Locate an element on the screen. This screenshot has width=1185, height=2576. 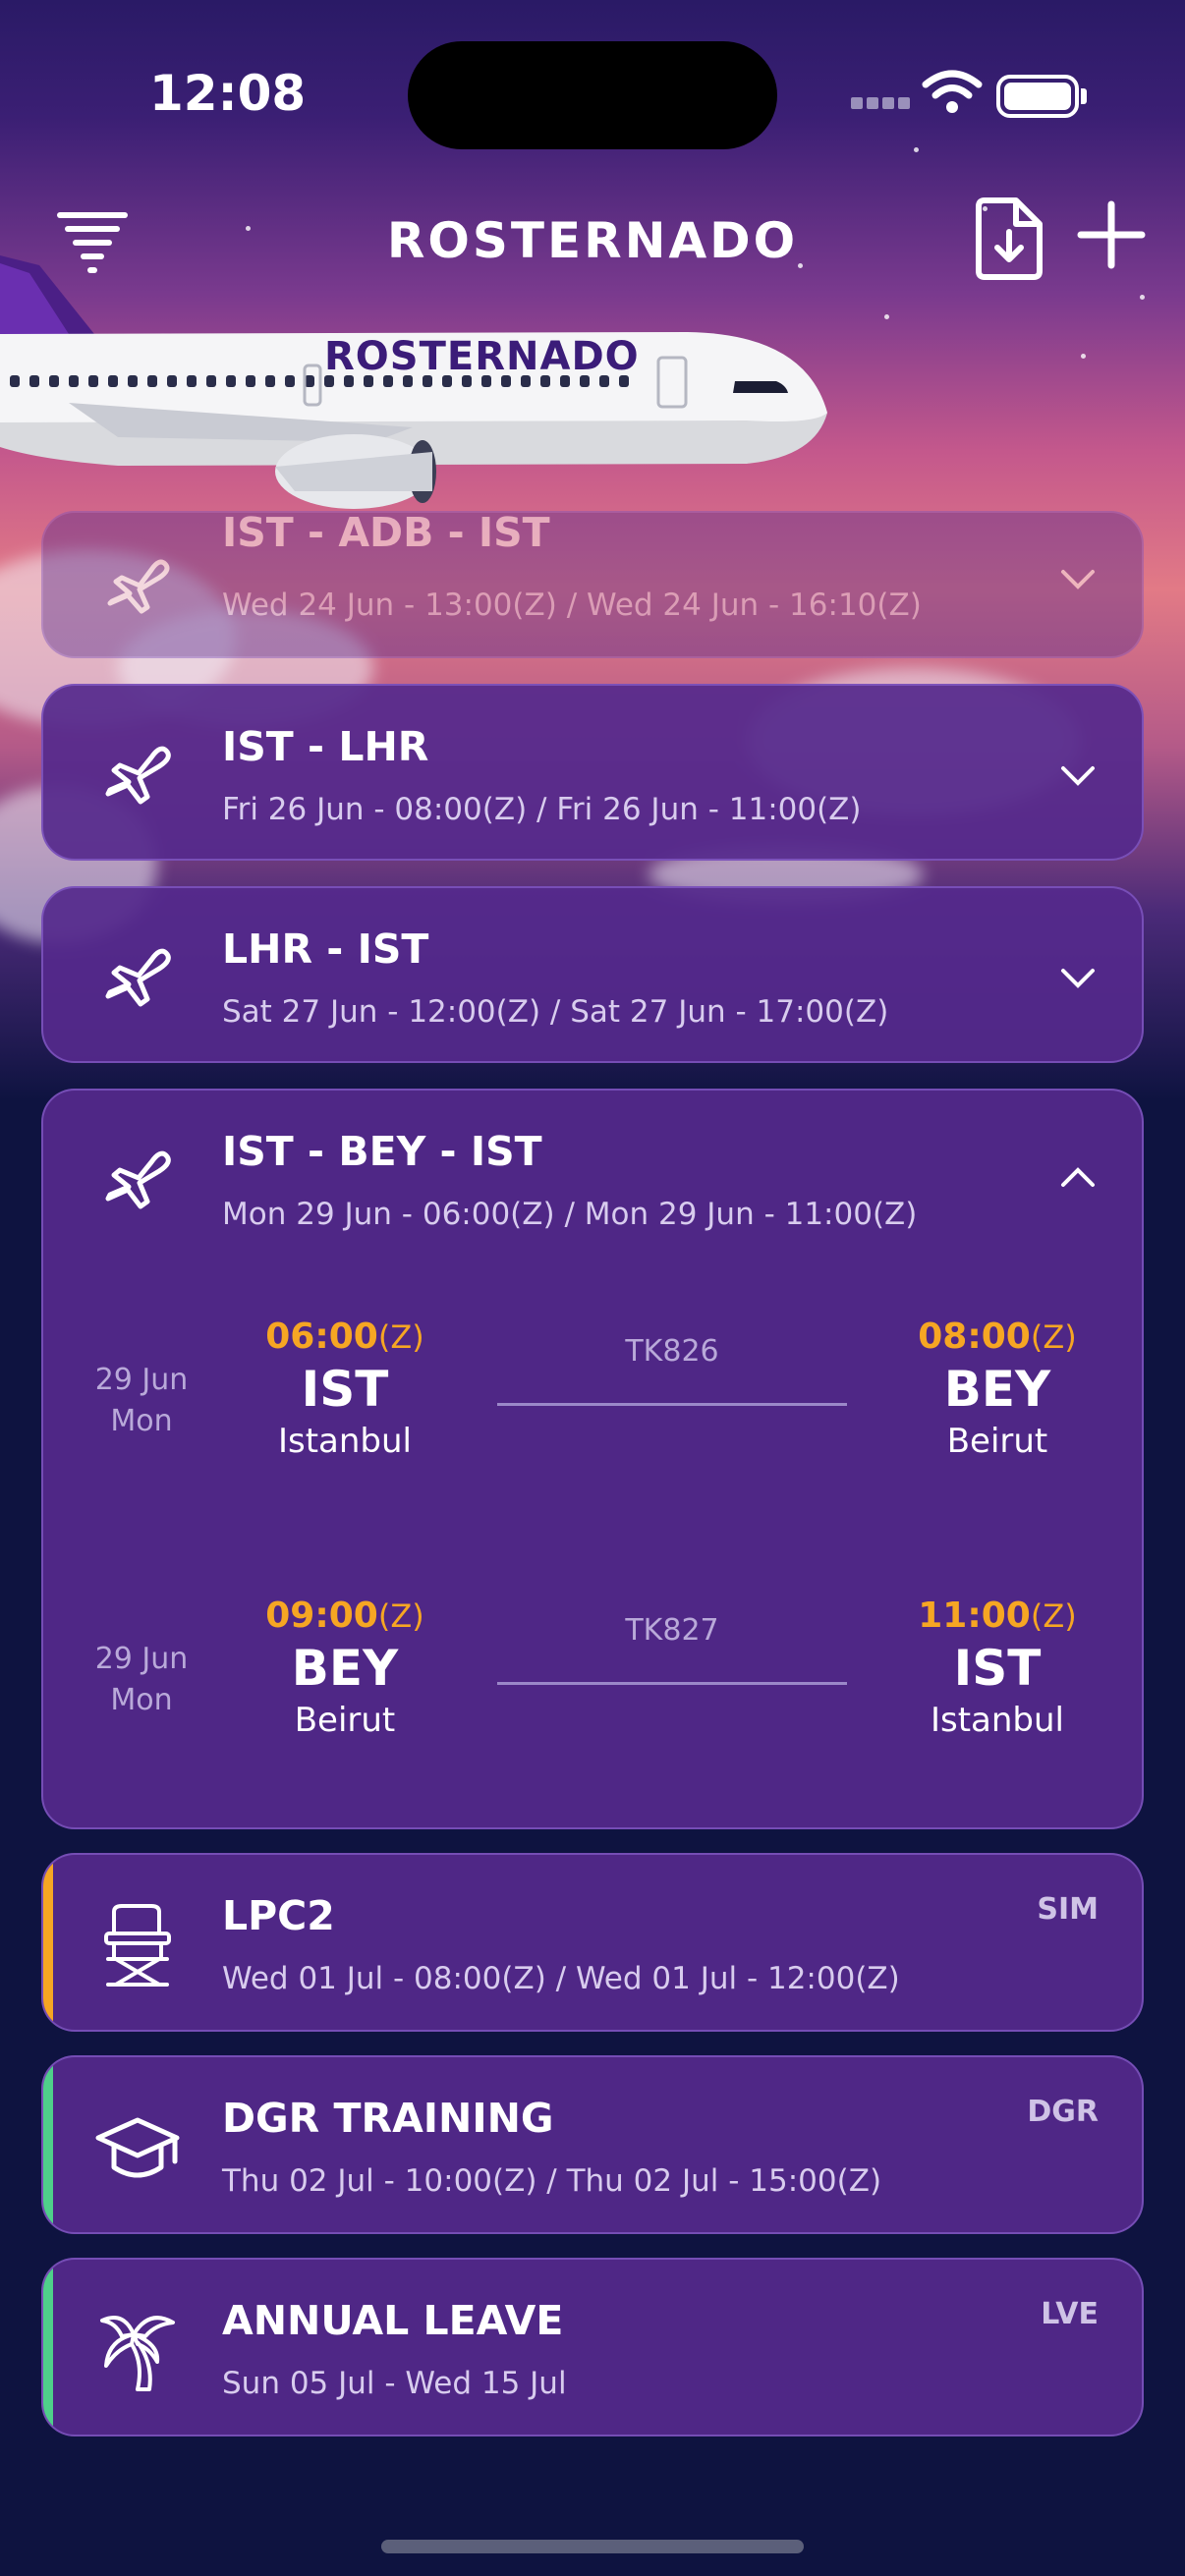
status-bar: 12:08 is located at coordinates (592, 88).